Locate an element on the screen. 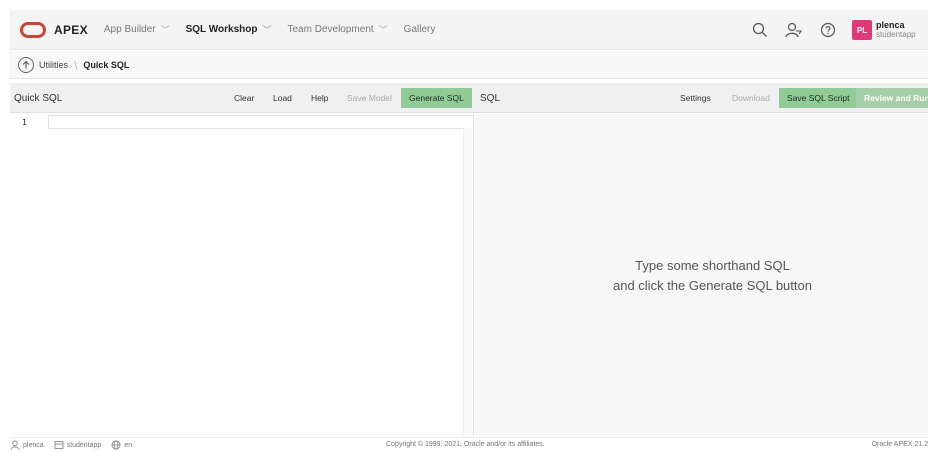 This screenshot has width=928, height=452. footer-workspace-name: studentapp is located at coordinates (84, 445).